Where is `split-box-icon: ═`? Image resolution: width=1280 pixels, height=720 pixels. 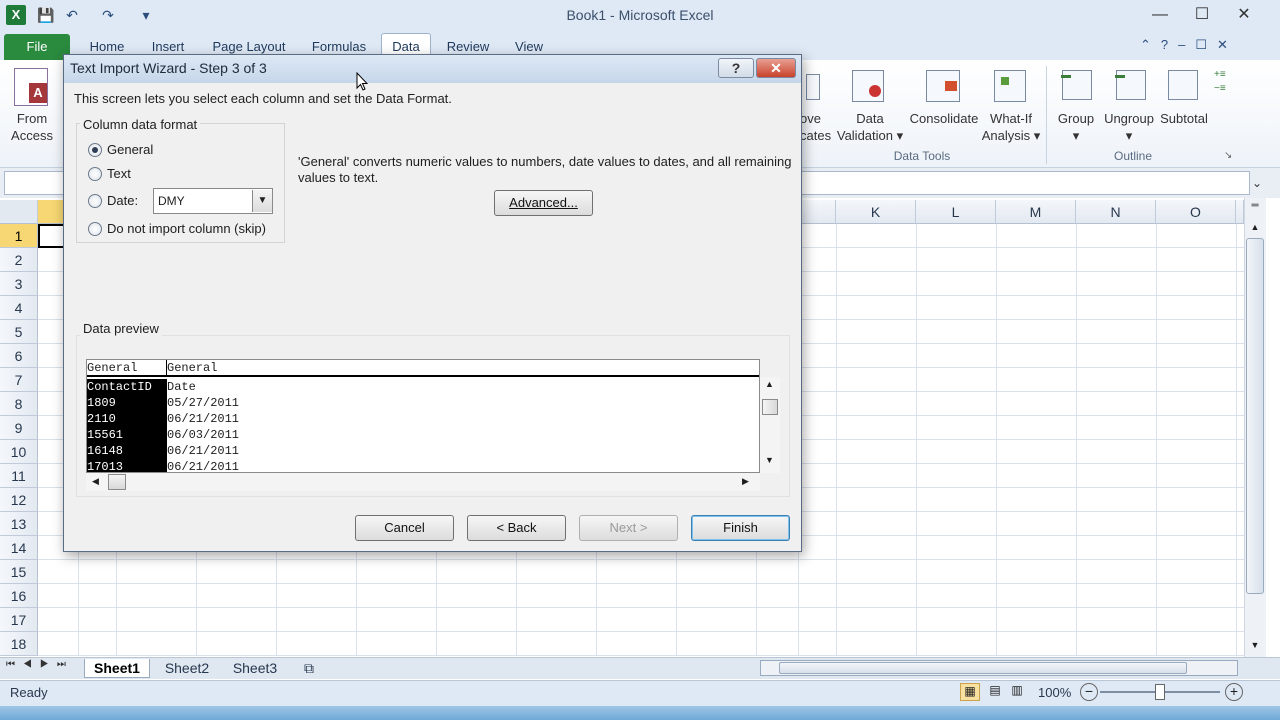
split-box-icon: ═ is located at coordinates (1255, 206).